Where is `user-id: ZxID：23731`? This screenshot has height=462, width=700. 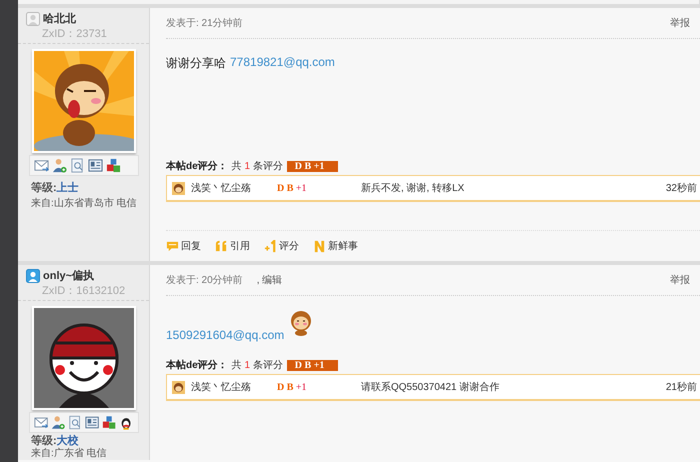 user-id: ZxID：23731 is located at coordinates (83, 35).